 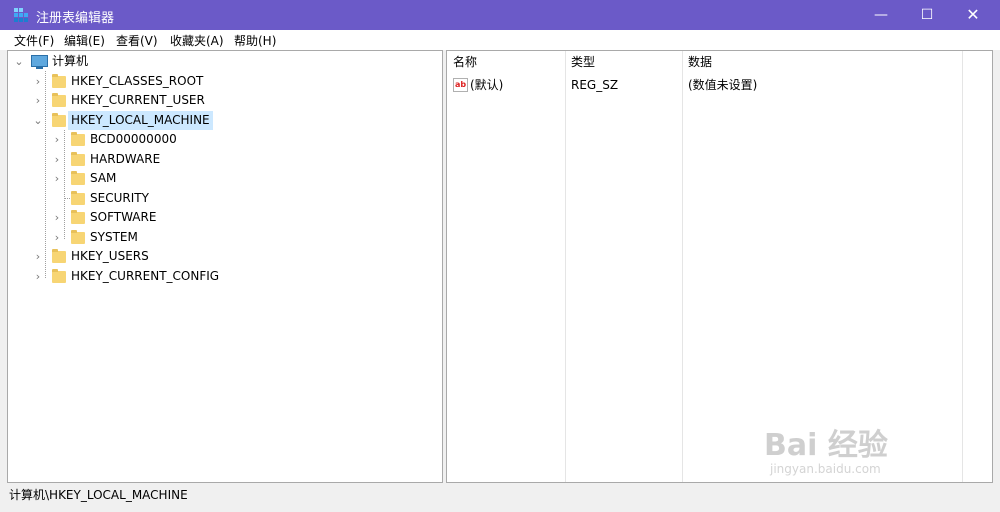 I want to click on status-path: 计算机\HKEY_LOCAL_MACHINE, so click(x=98, y=495).